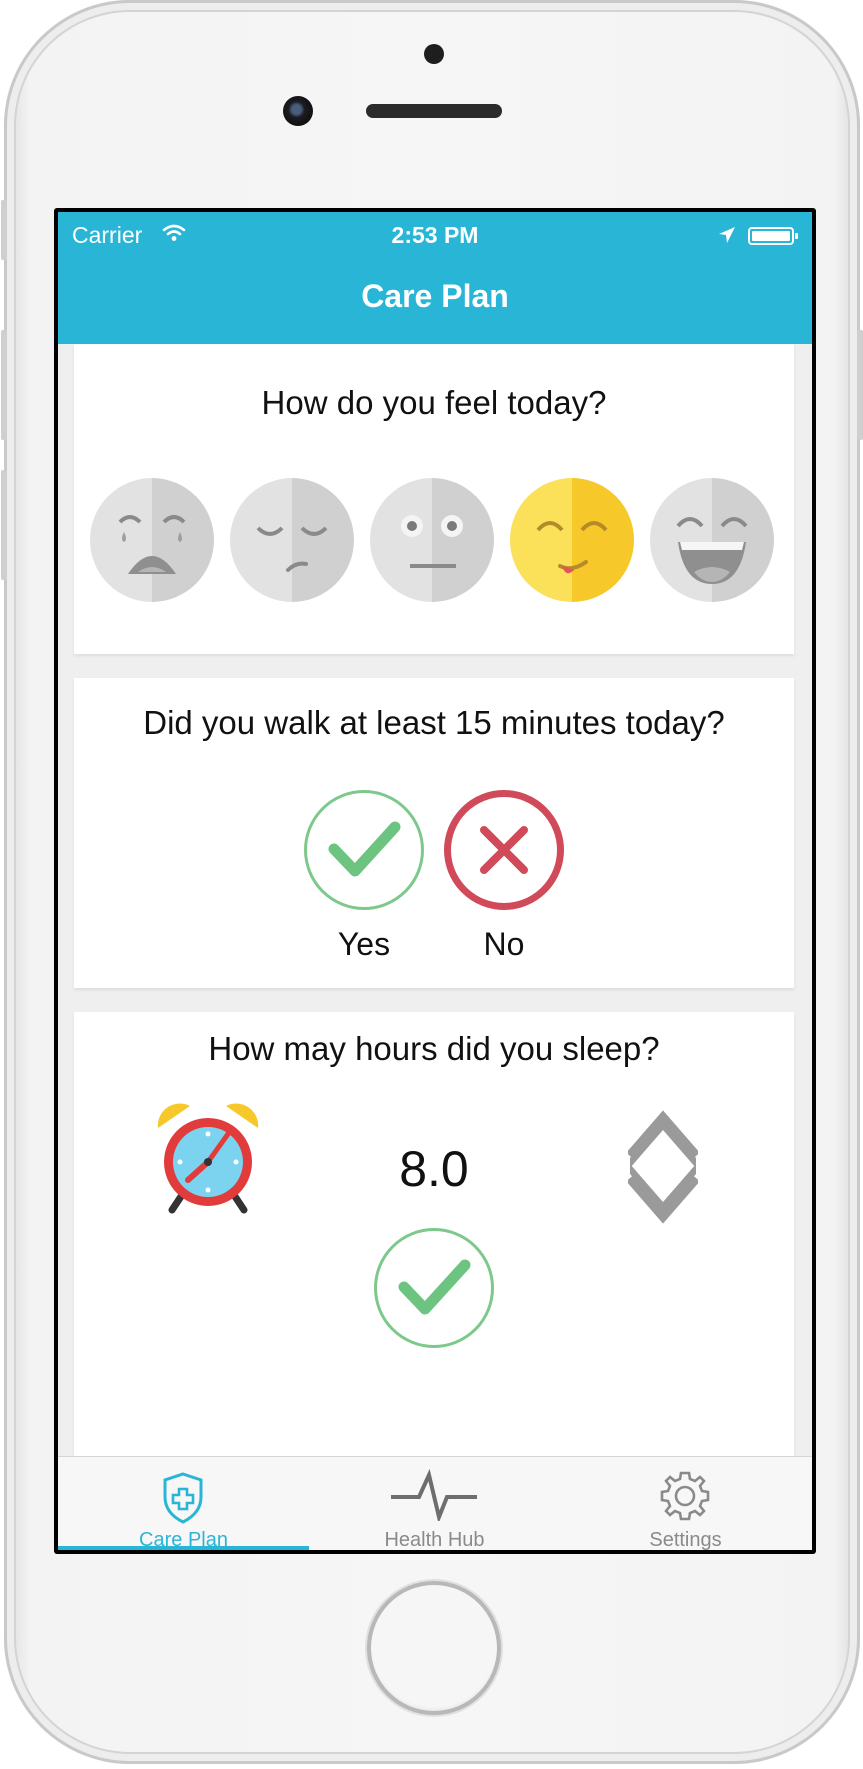  Describe the element at coordinates (434, 722) in the screenshot. I see `walk-question: Did you walk at least 15 minutes today?` at that location.